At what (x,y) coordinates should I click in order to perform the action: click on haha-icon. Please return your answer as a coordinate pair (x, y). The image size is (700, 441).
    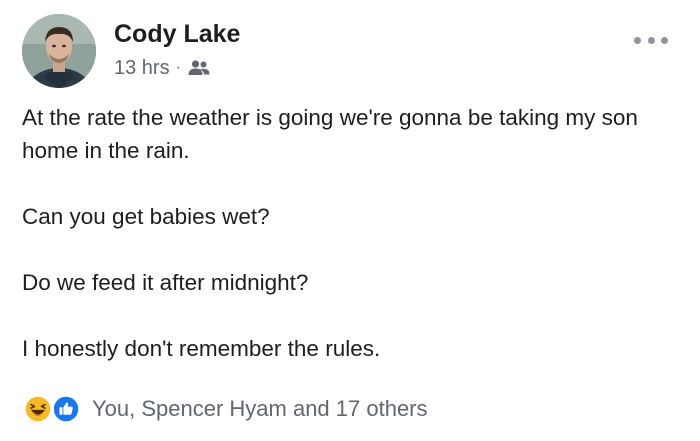
    Looking at the image, I should click on (38, 409).